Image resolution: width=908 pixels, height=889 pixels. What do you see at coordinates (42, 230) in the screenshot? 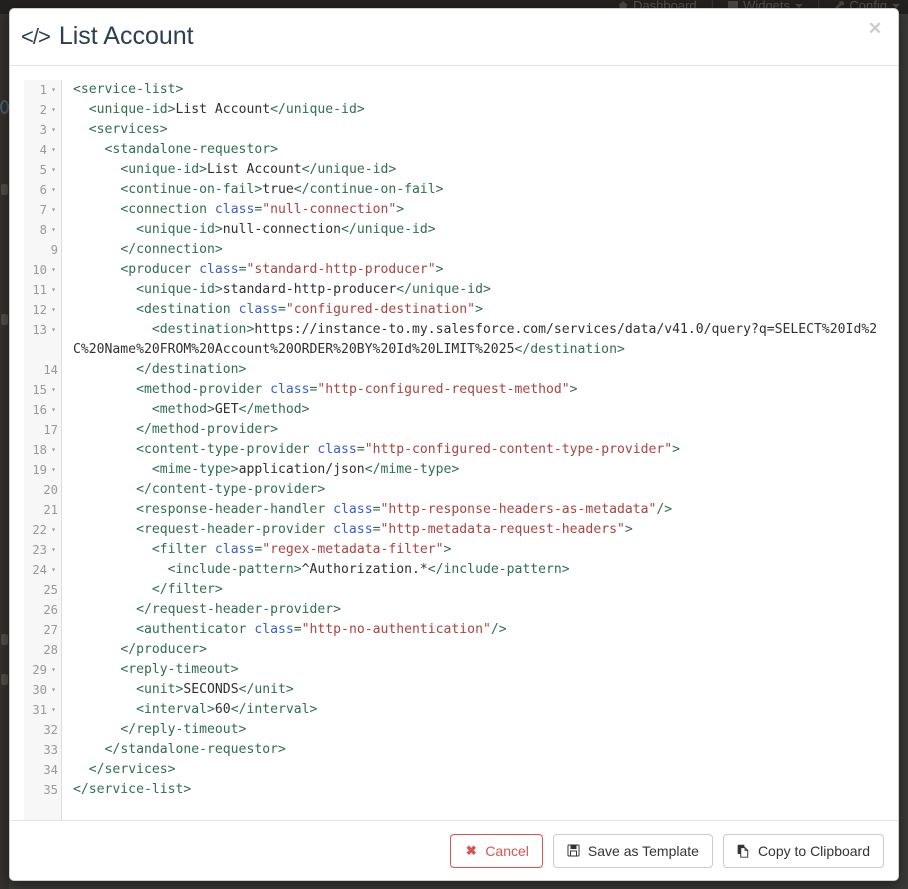
I see `line-number: 8 ▾` at bounding box center [42, 230].